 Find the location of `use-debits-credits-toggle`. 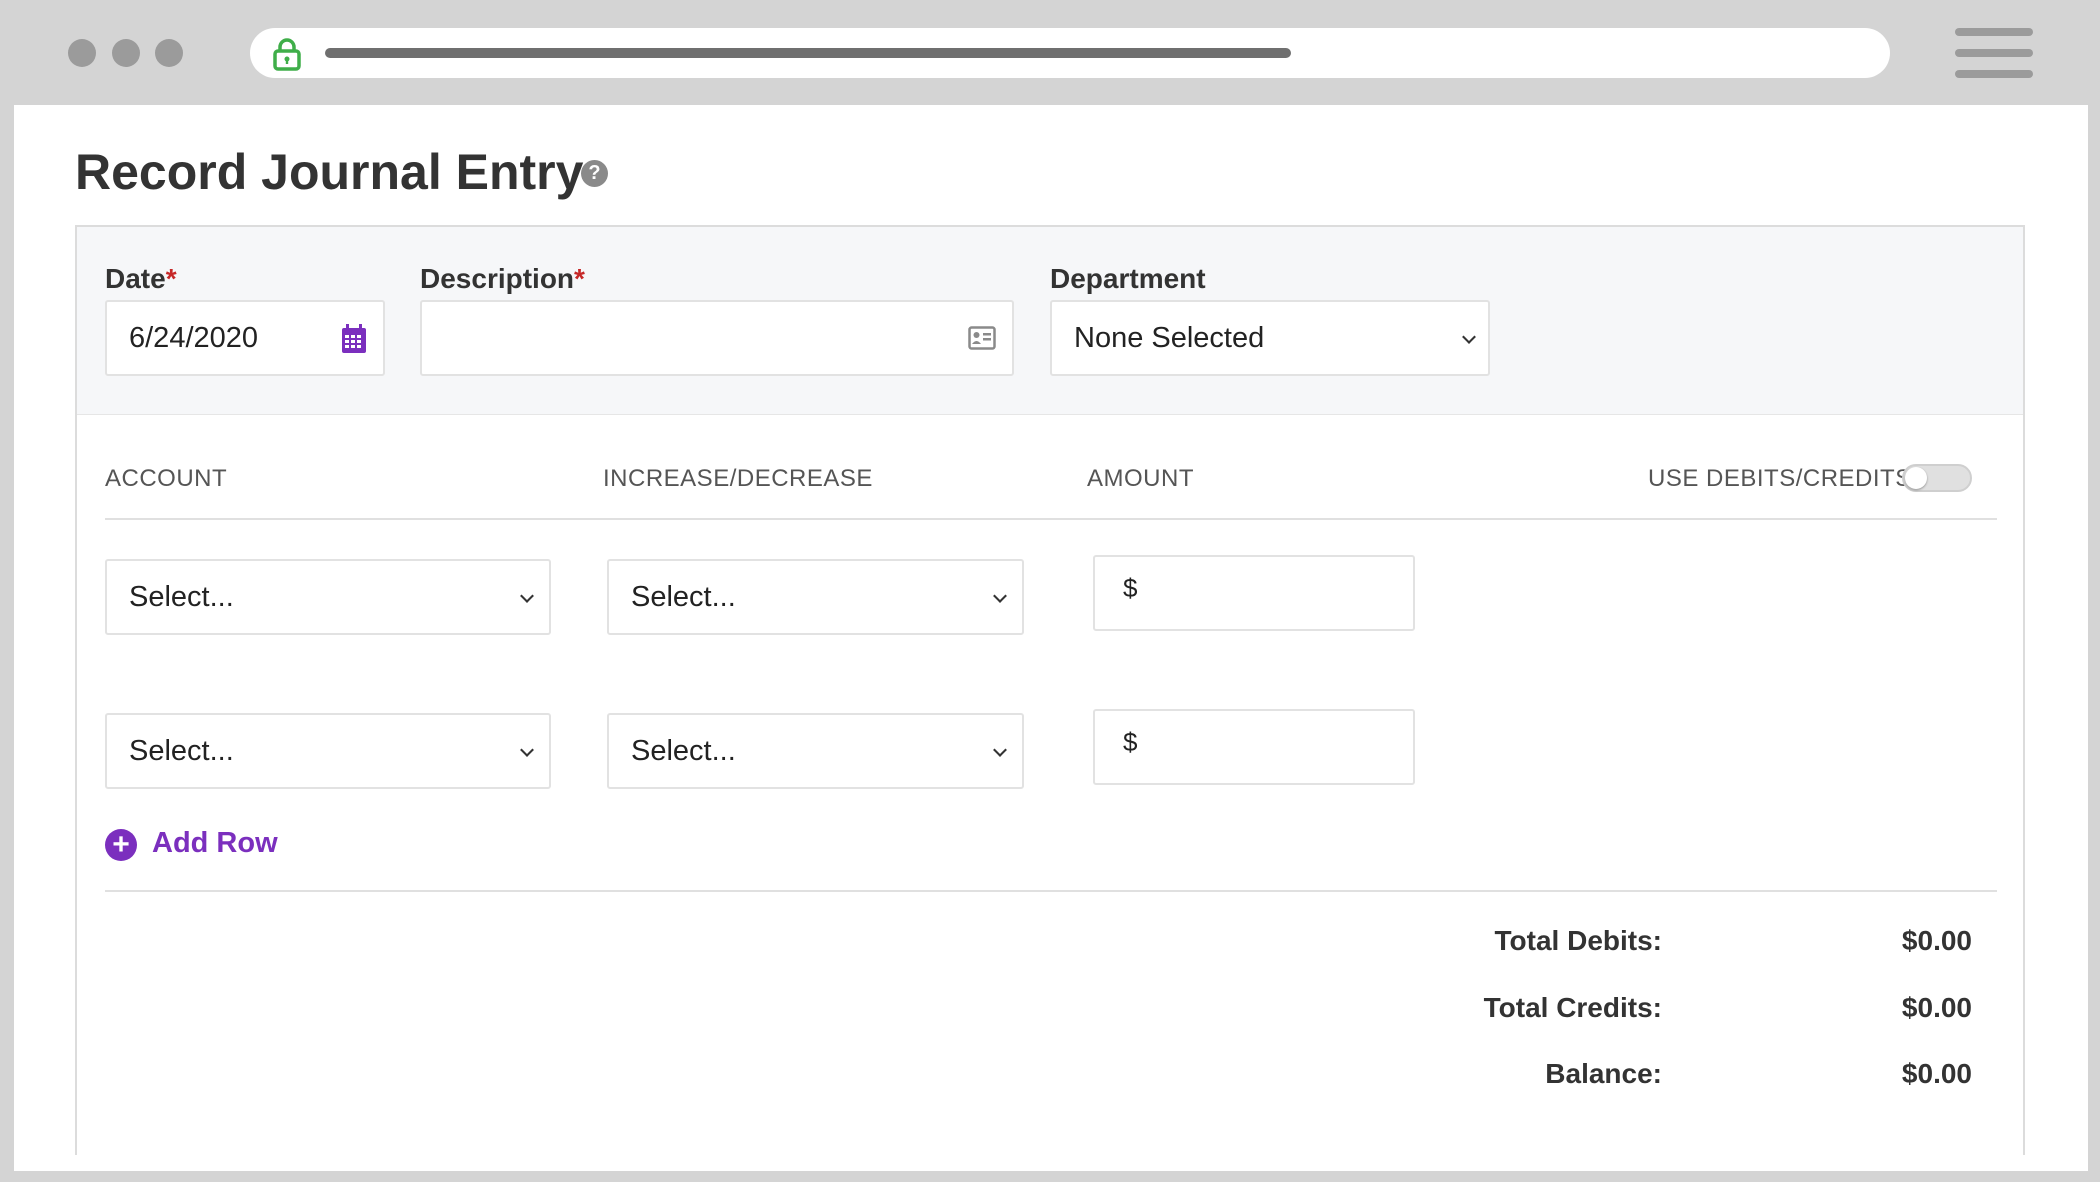

use-debits-credits-toggle is located at coordinates (1937, 478).